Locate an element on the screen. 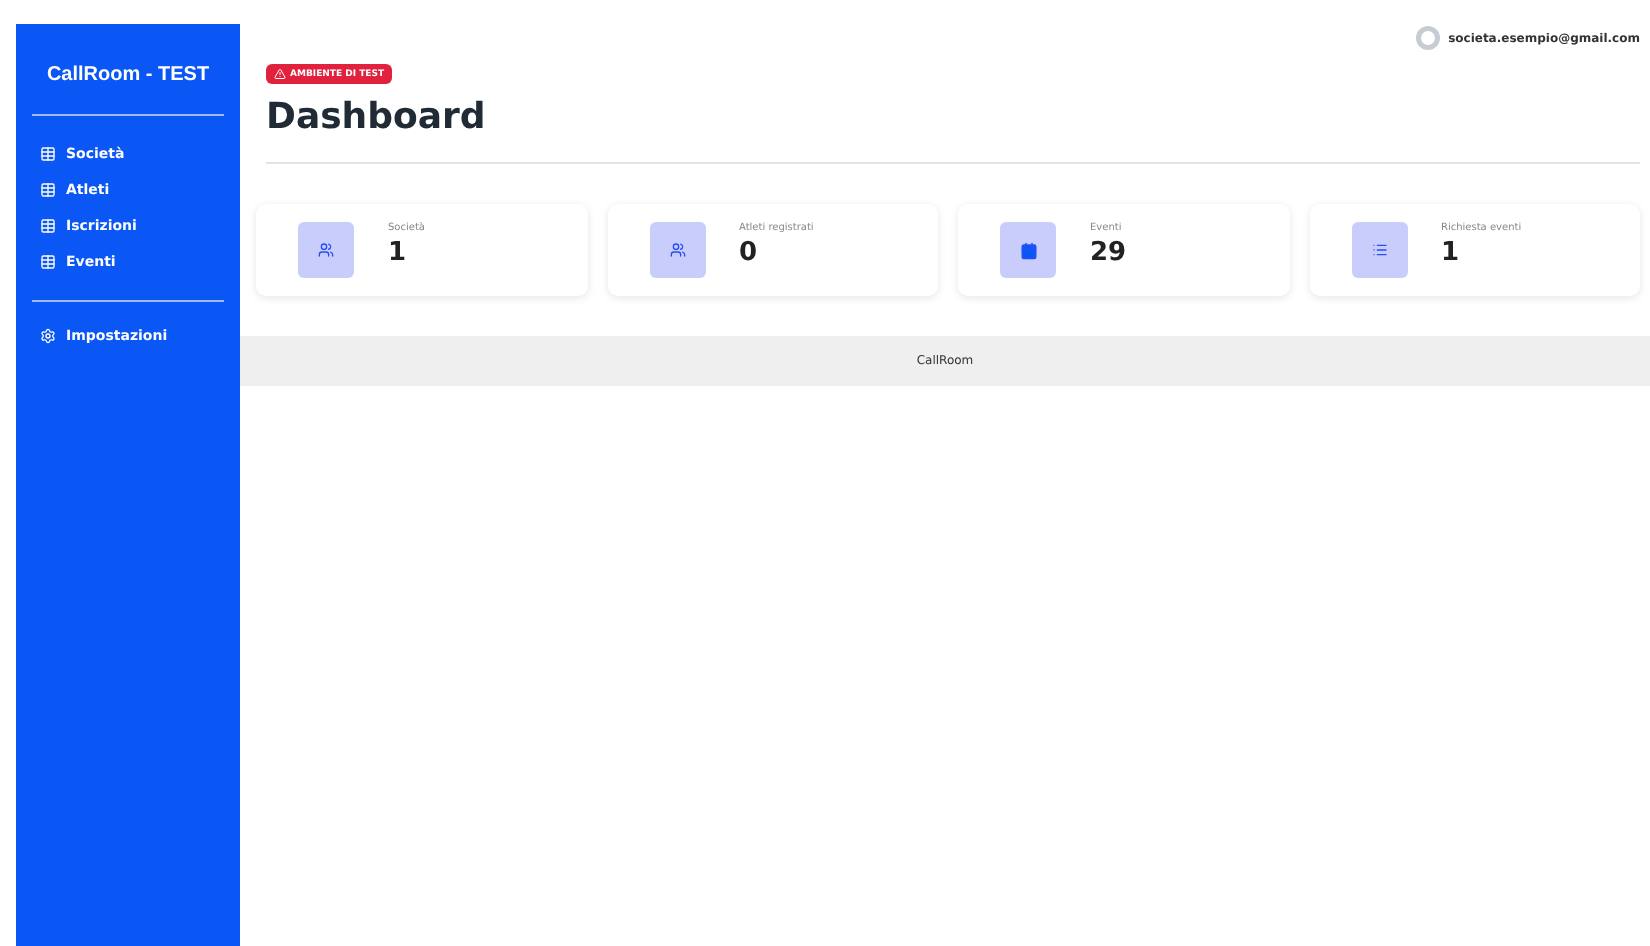 The height and width of the screenshot is (946, 1650). calendar-icon is located at coordinates (1028, 250).